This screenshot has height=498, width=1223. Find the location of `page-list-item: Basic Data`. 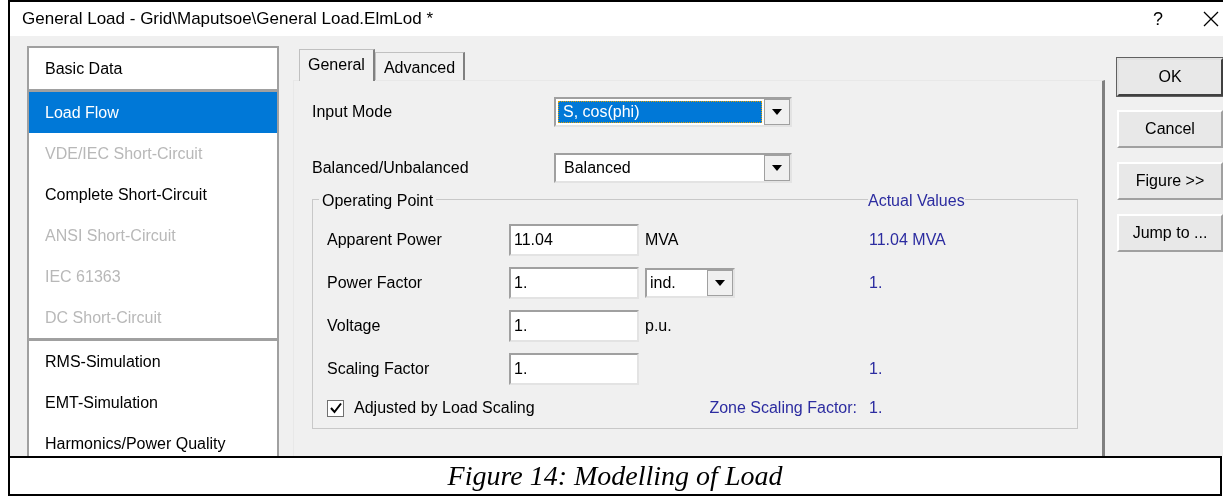

page-list-item: Basic Data is located at coordinates (153, 68).